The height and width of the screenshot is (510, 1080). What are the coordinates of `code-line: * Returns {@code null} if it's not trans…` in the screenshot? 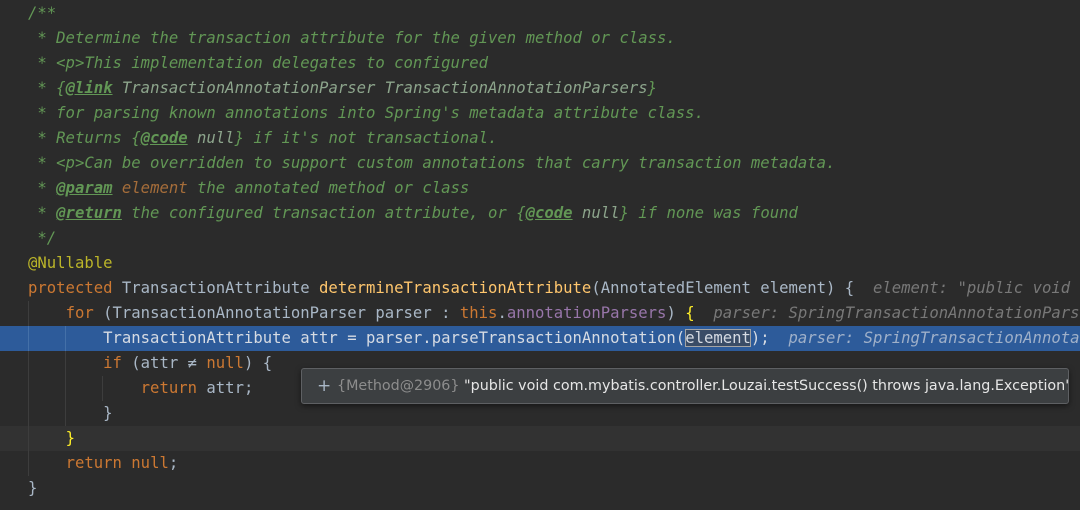 It's located at (540, 138).